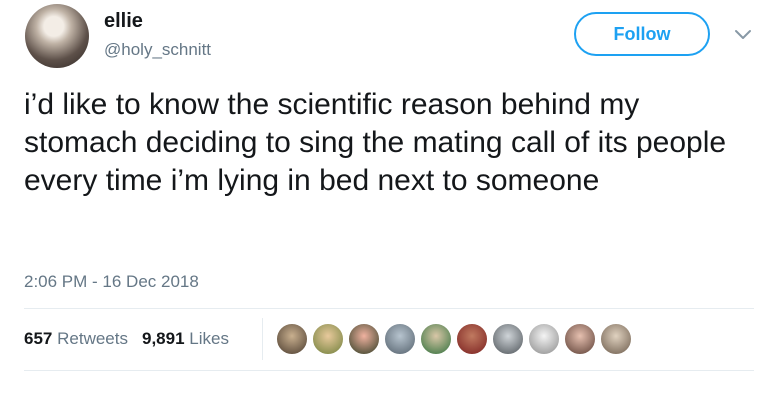 The width and height of the screenshot is (768, 403). What do you see at coordinates (389, 370) in the screenshot?
I see `divider-bottom` at bounding box center [389, 370].